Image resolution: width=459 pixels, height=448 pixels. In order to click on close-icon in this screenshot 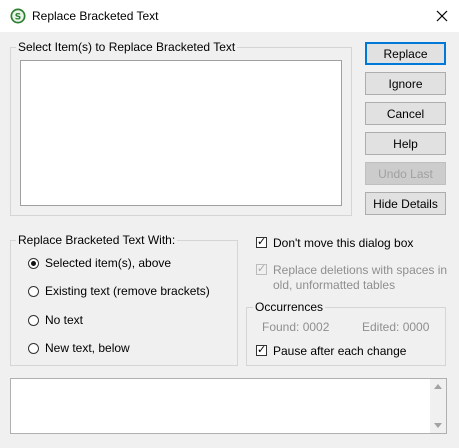, I will do `click(442, 16)`.